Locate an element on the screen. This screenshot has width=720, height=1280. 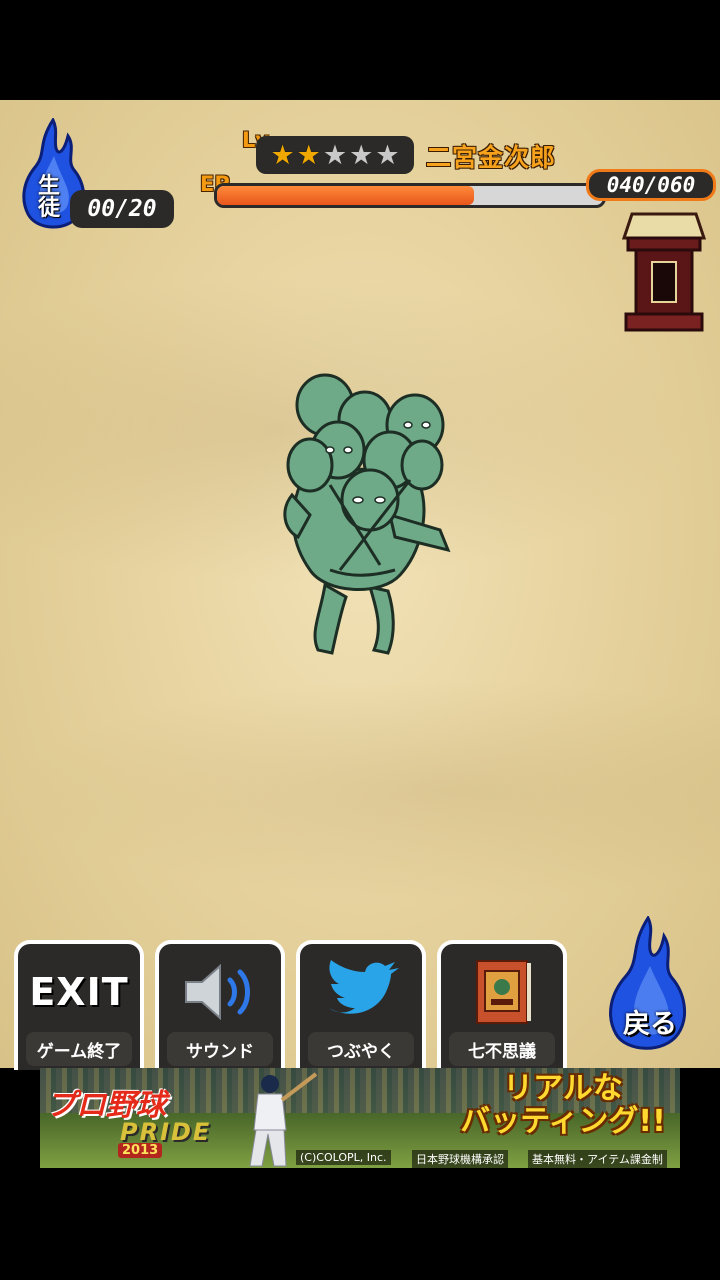
statue-character is located at coordinates (365, 515).